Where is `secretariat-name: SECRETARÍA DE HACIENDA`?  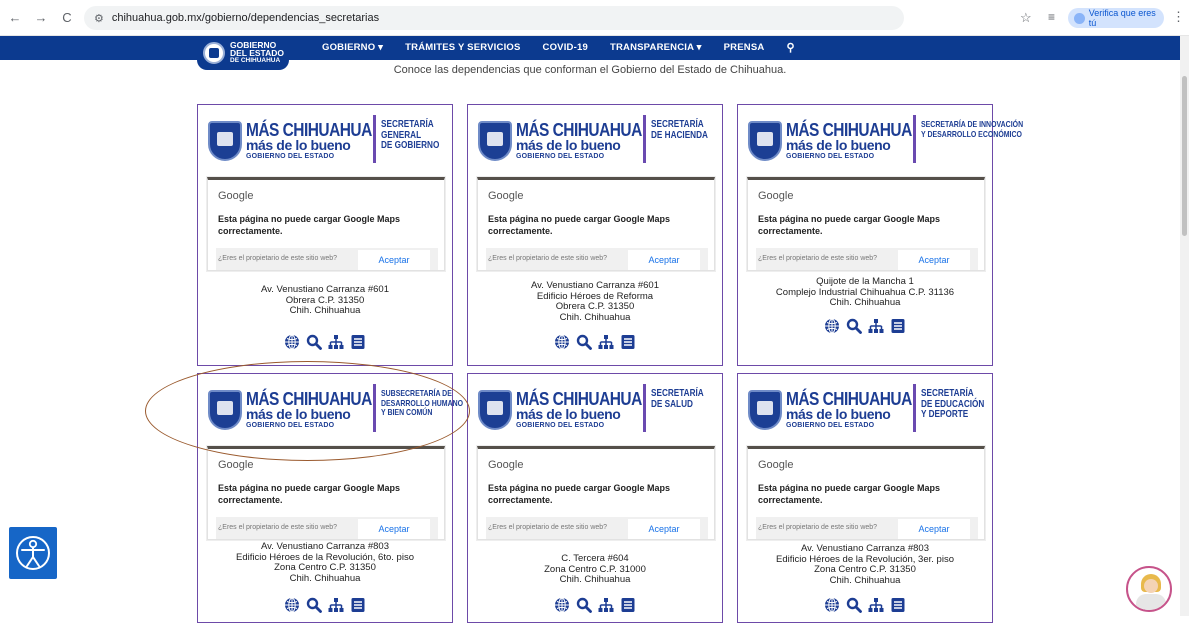
secretariat-name: SECRETARÍA DE HACIENDA is located at coordinates (680, 130).